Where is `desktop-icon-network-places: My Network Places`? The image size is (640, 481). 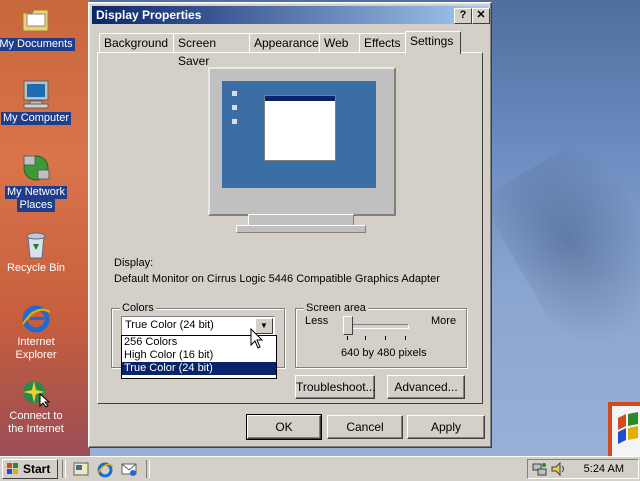
desktop-icon-network-places: My Network Places is located at coordinates (38, 182).